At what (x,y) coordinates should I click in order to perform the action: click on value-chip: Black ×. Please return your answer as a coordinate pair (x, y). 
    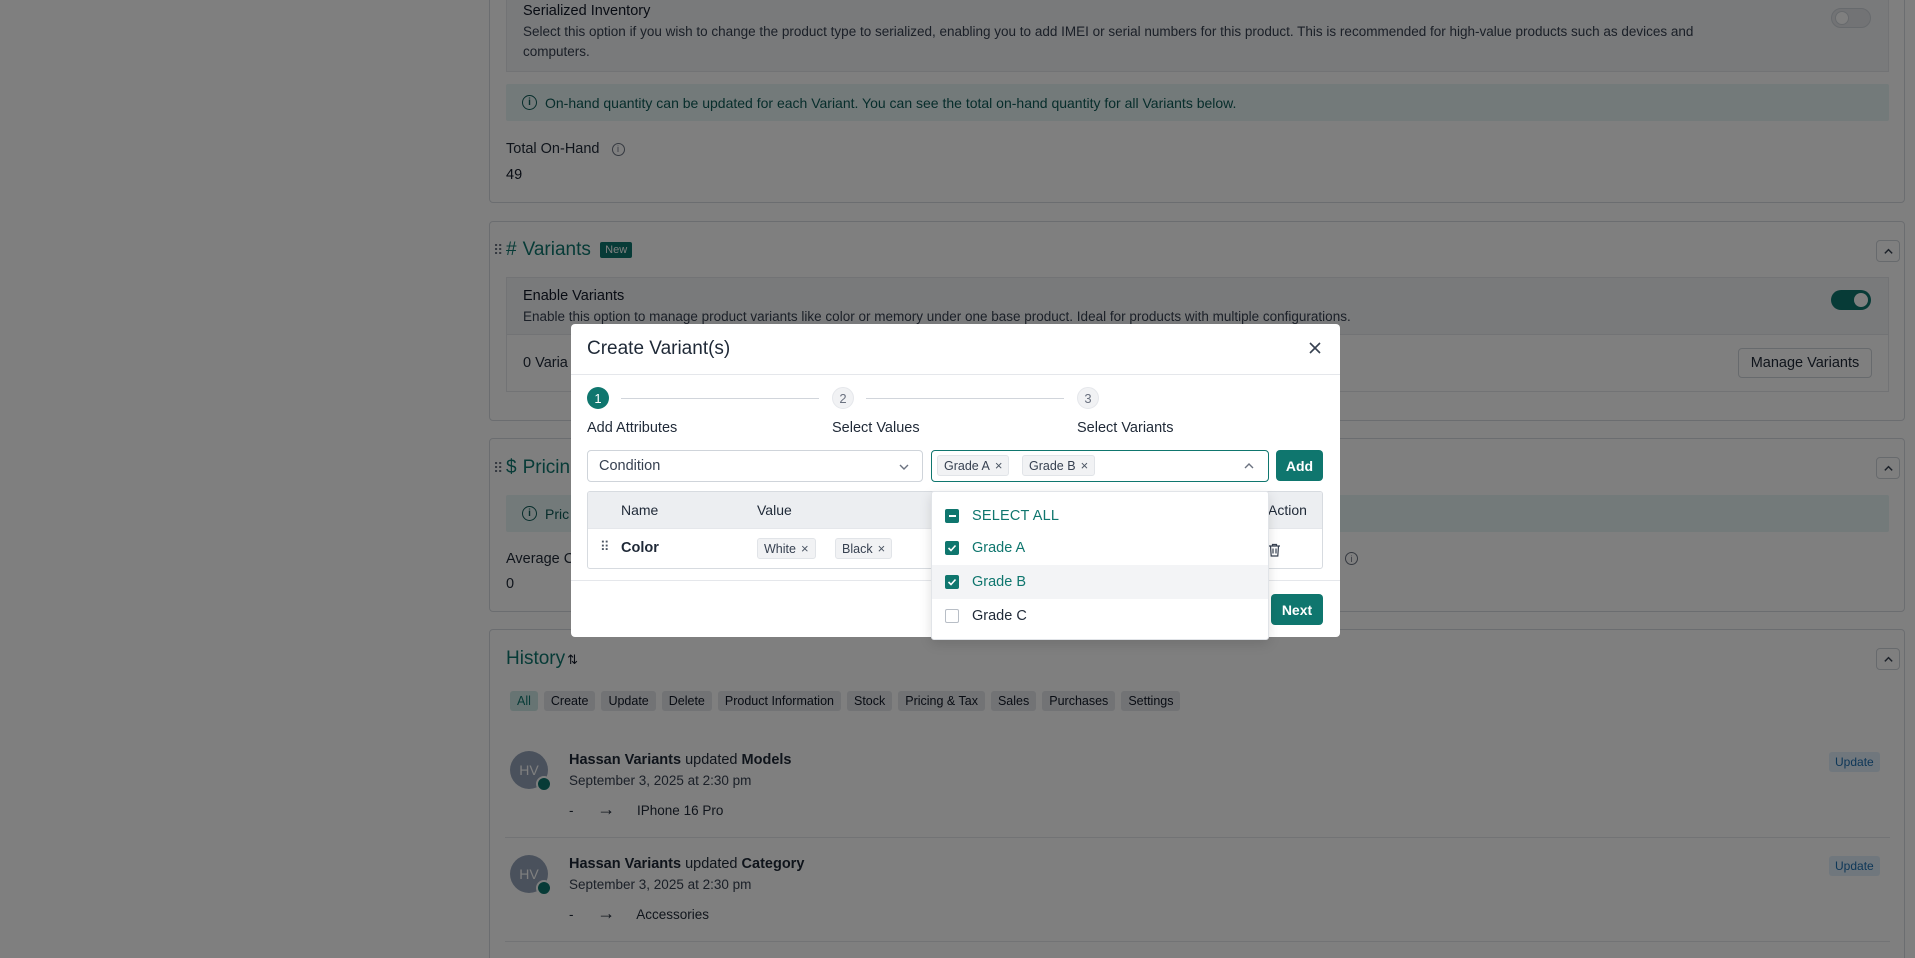
    Looking at the image, I should click on (864, 548).